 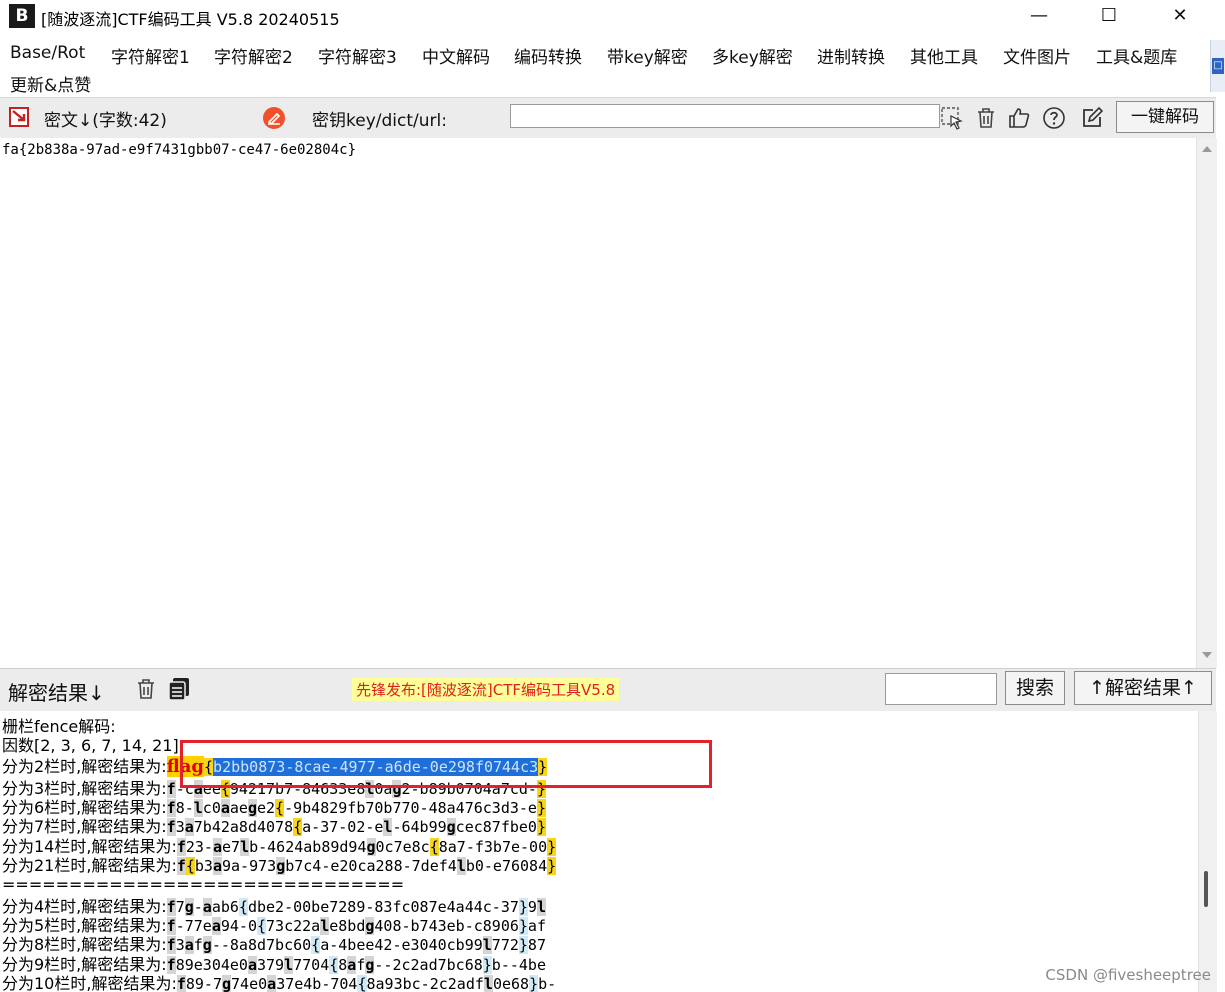 What do you see at coordinates (1128, 975) in the screenshot?
I see `watermark: CSDN @fivesheeptree` at bounding box center [1128, 975].